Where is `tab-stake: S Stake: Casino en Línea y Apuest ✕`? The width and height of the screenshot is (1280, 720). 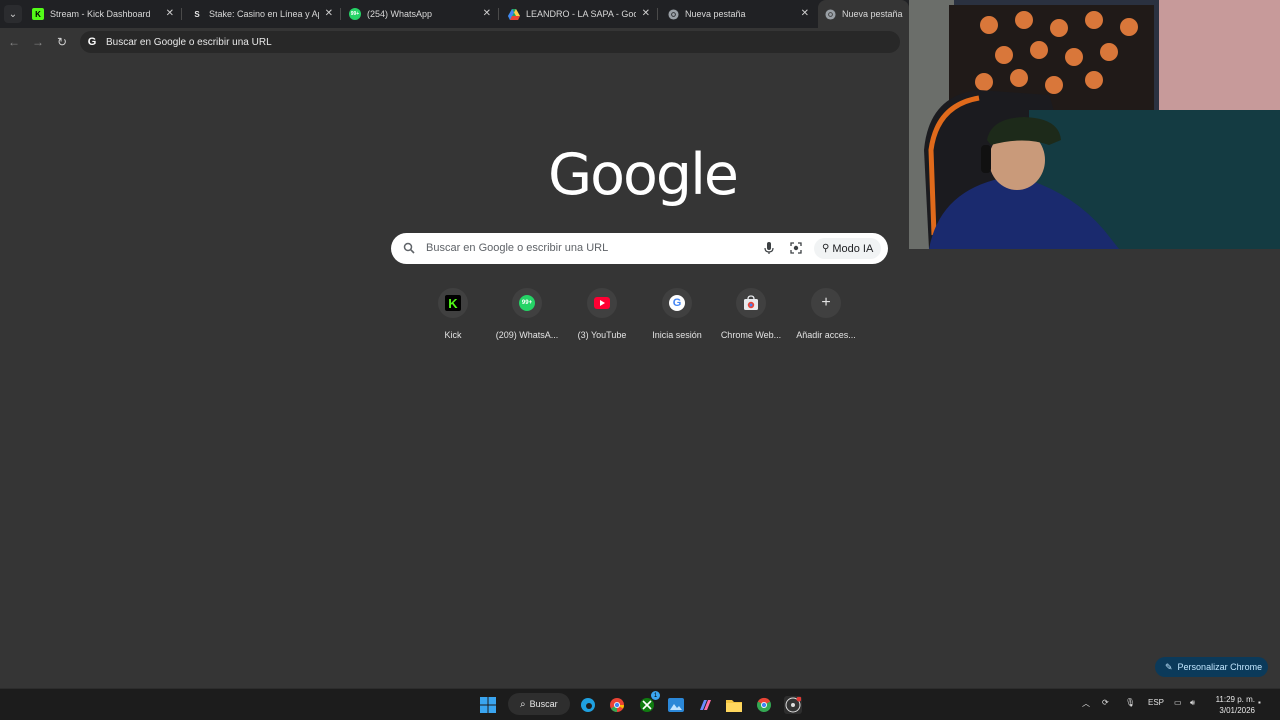
tab-stake: S Stake: Casino en Línea y Apuest ✕ is located at coordinates (263, 14).